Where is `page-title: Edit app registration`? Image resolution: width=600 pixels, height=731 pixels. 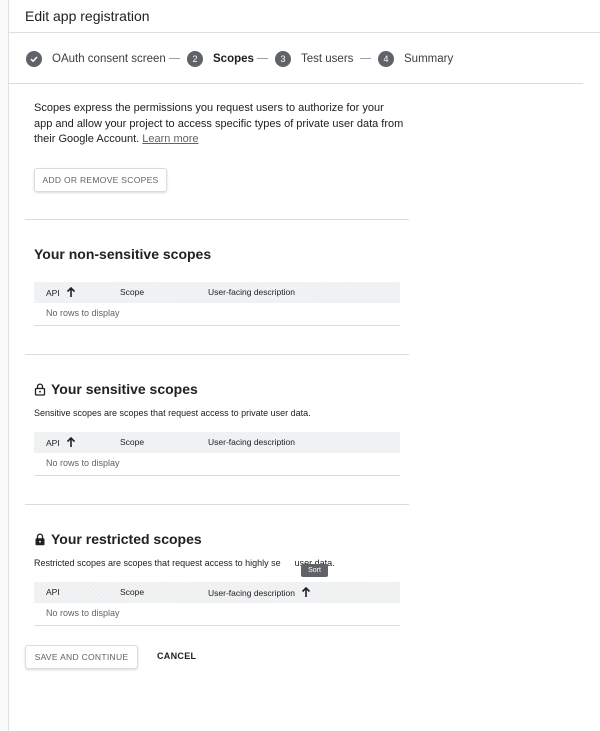
page-title: Edit app registration is located at coordinates (87, 16).